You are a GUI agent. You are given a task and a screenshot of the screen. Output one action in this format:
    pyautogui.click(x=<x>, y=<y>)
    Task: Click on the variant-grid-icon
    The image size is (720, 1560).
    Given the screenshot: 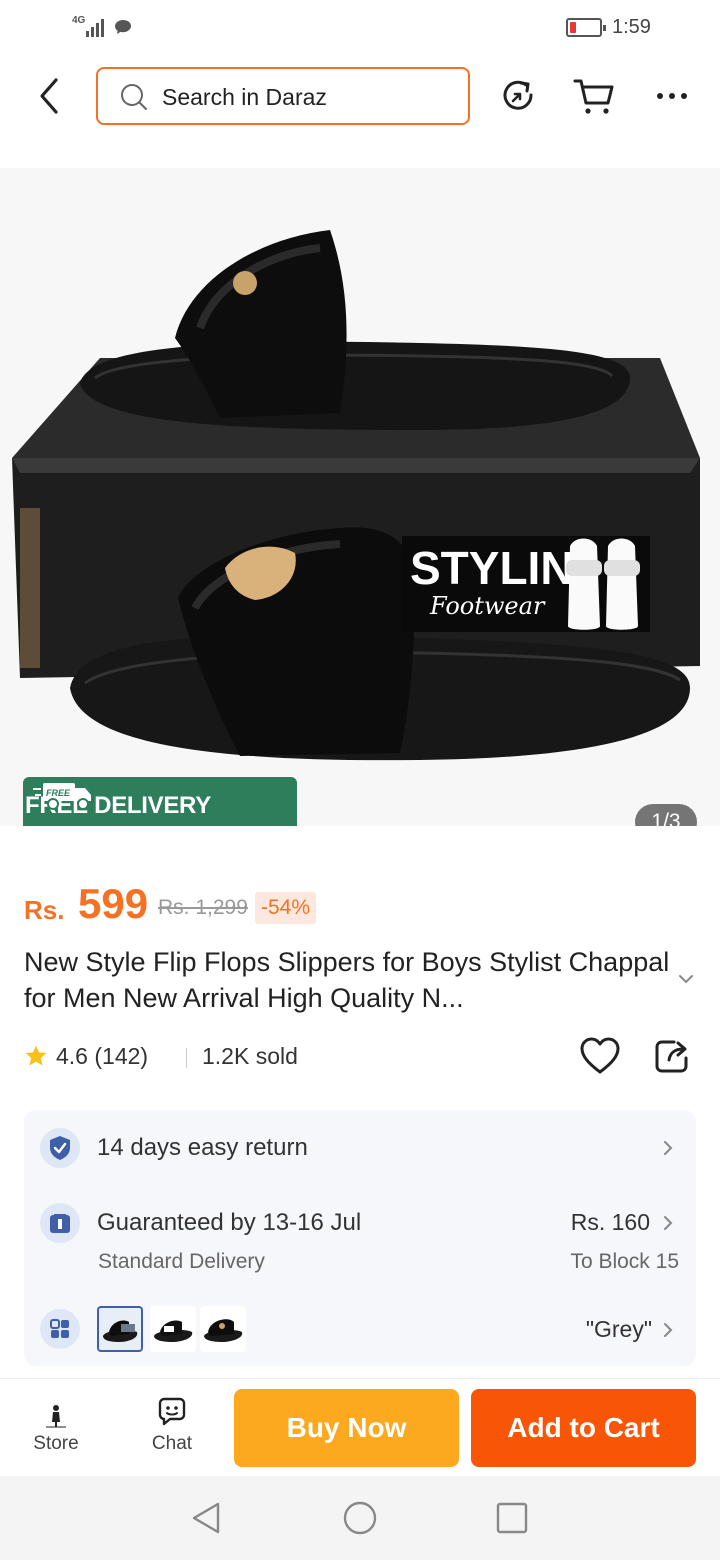 What is the action you would take?
    pyautogui.click(x=60, y=1329)
    